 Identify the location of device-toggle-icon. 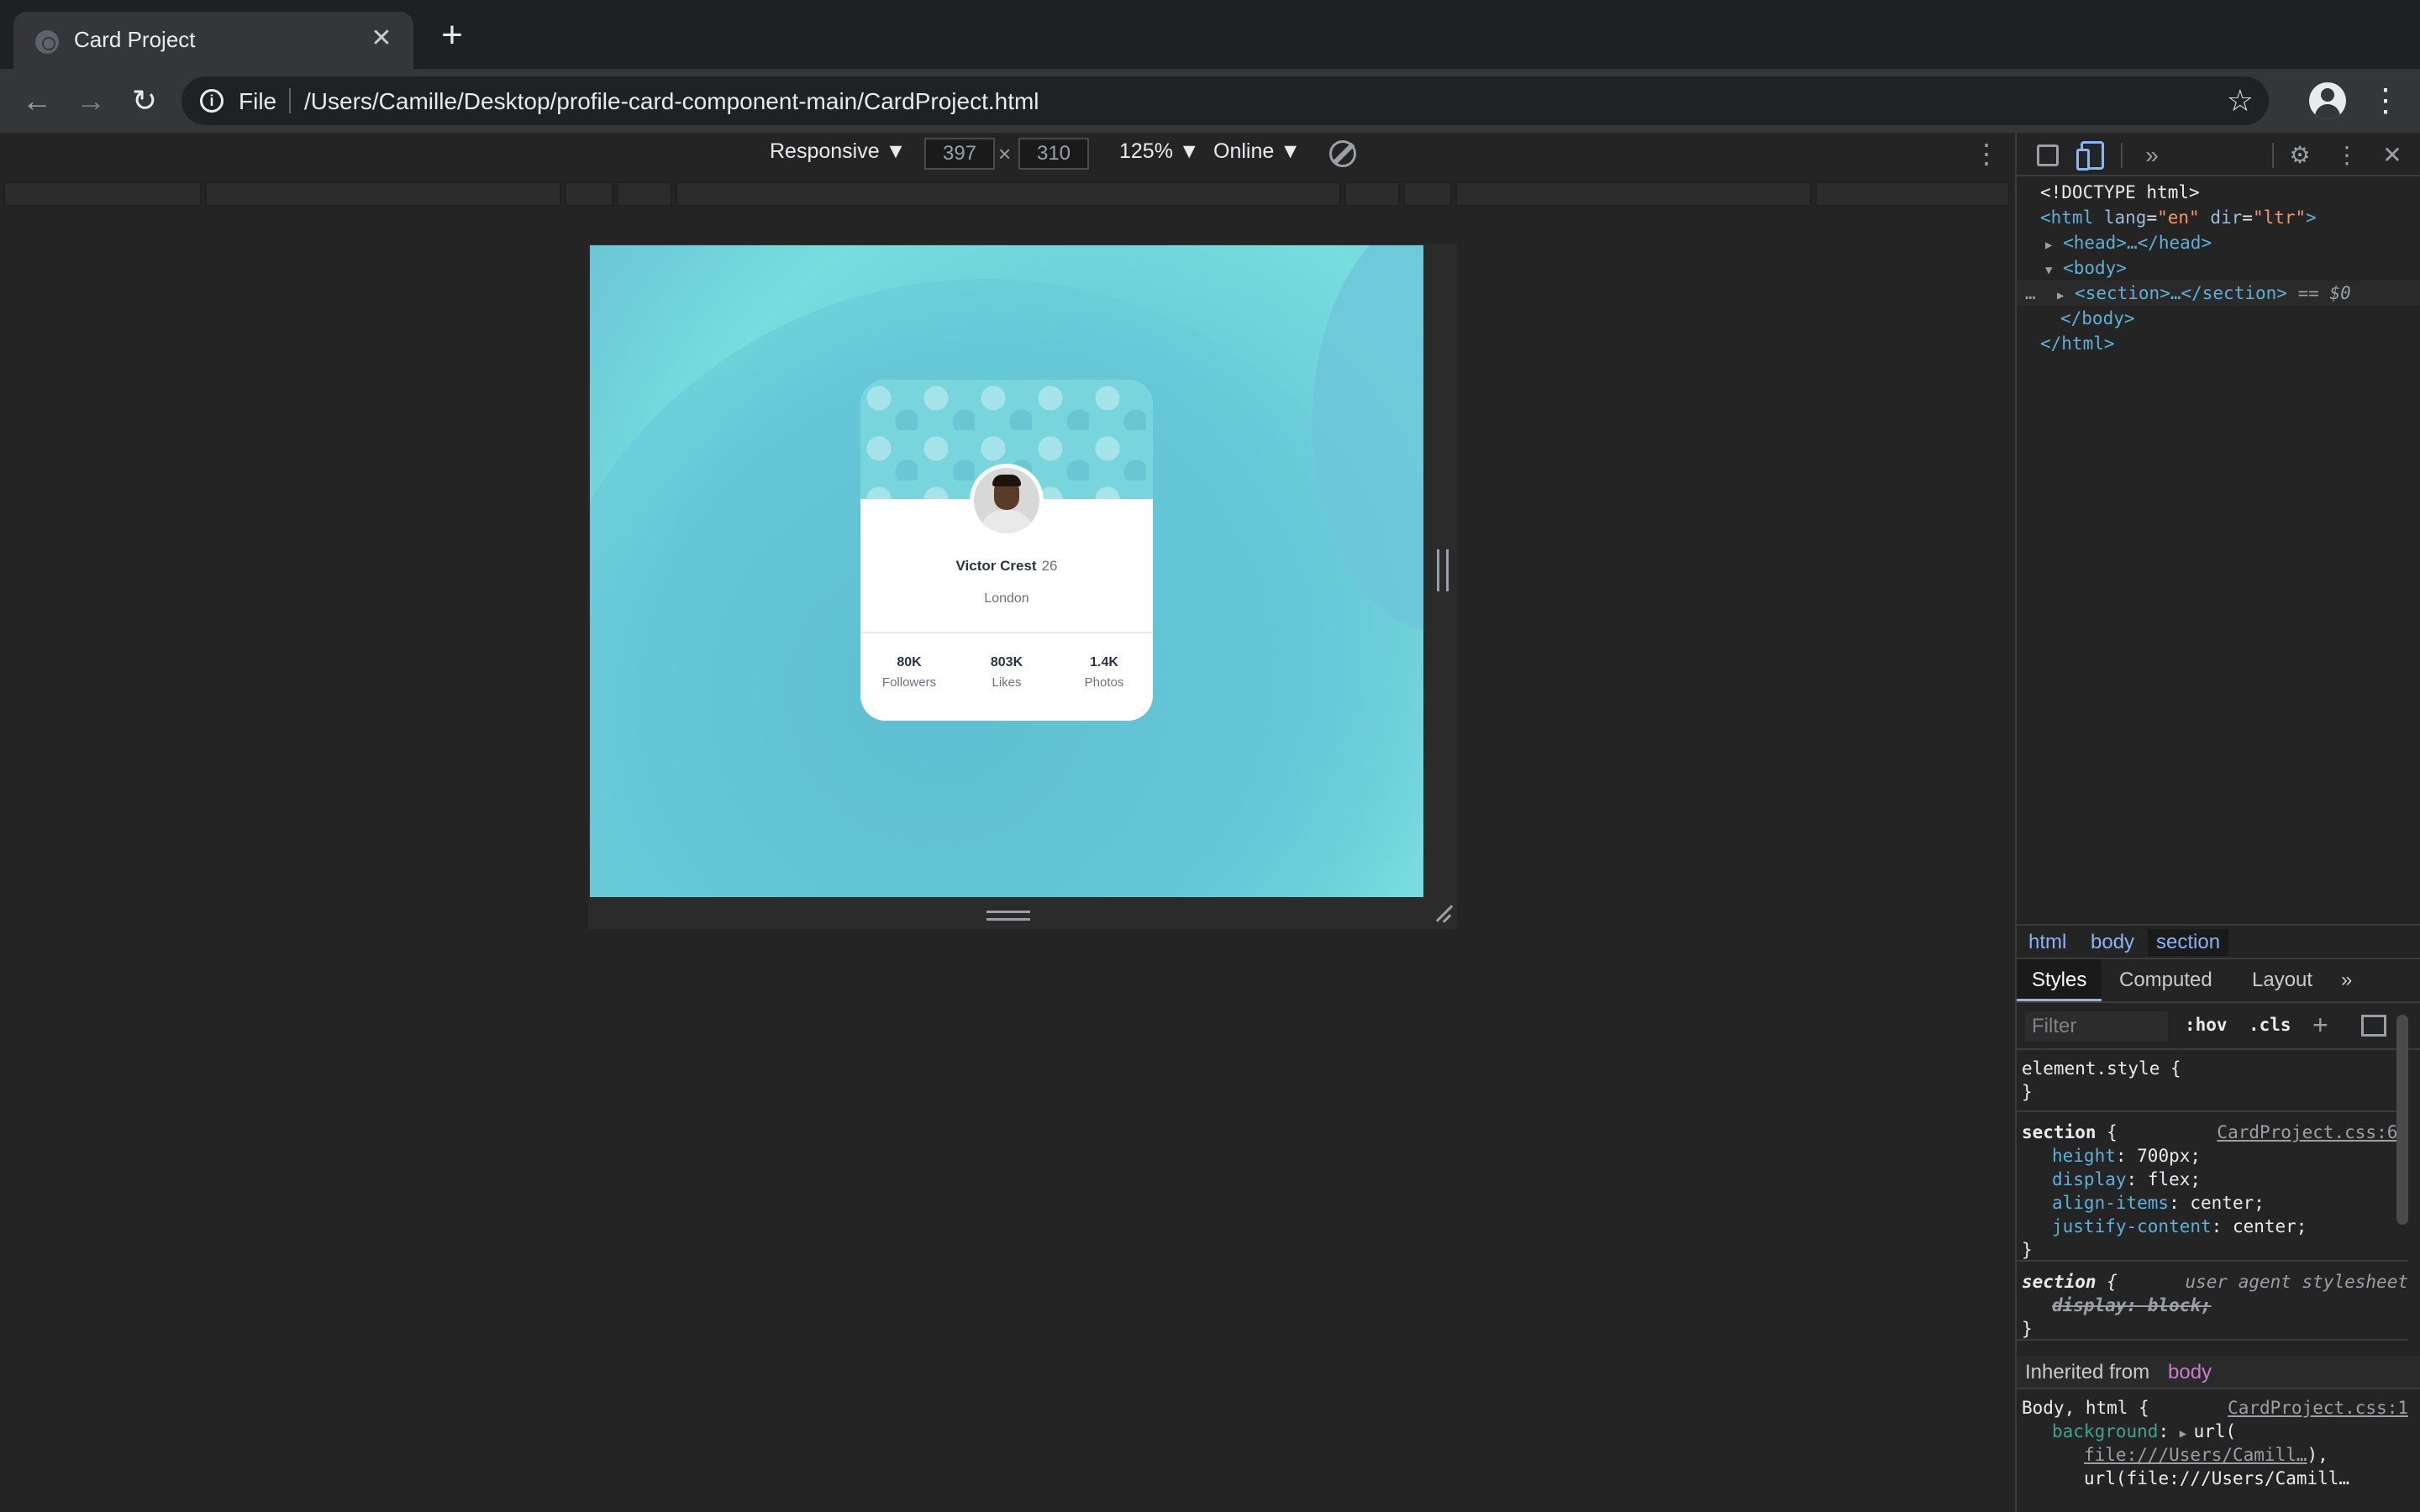
(2090, 156).